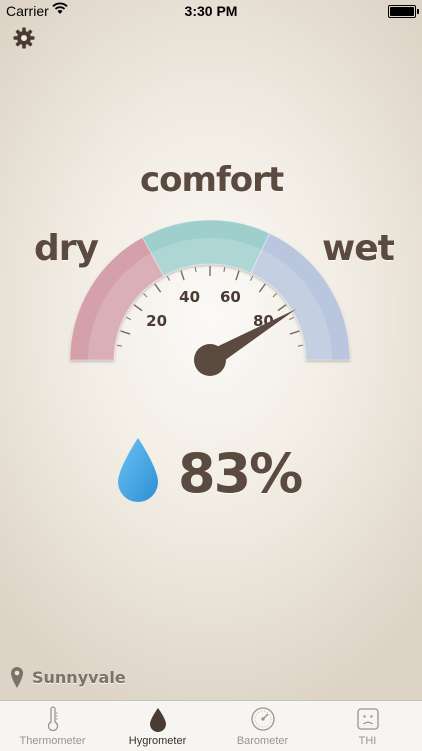  I want to click on humidity-gauge: 20 40 60 80, so click(210, 297).